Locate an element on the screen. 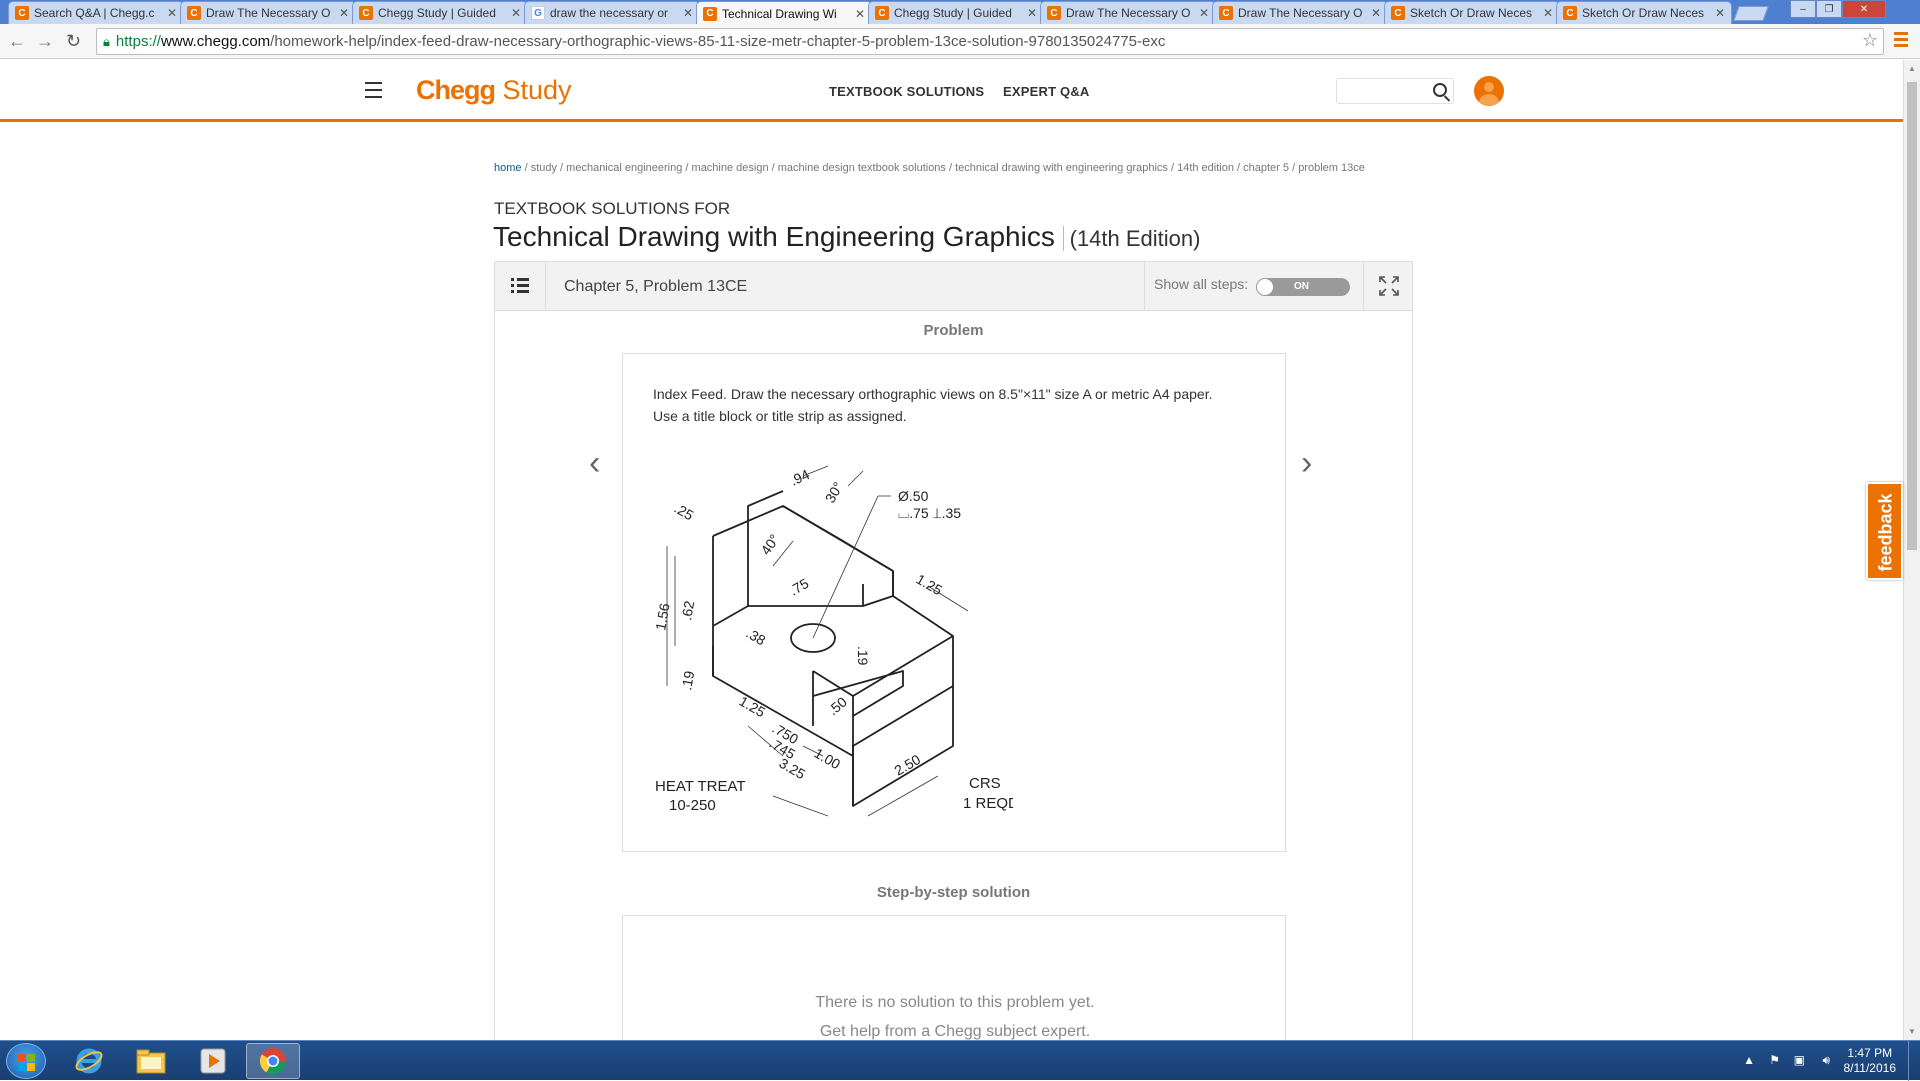  breadcrumb-mechanical-engineering: mechanical engineering is located at coordinates (624, 168).